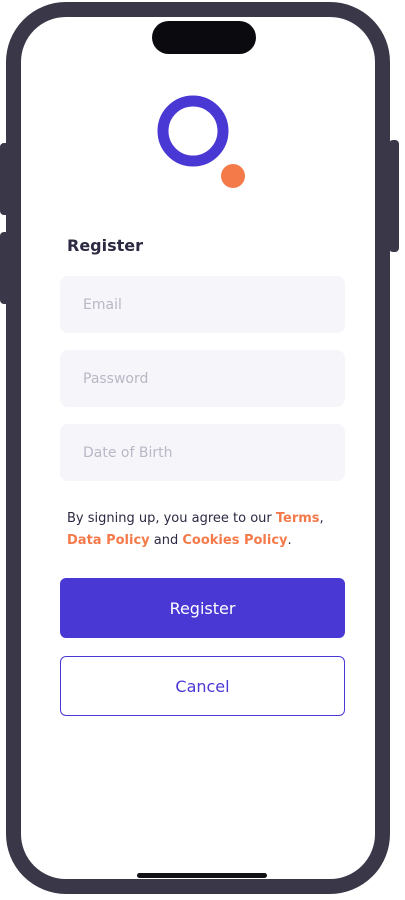  Describe the element at coordinates (166, 540) in the screenshot. I see `terms-and: and` at that location.